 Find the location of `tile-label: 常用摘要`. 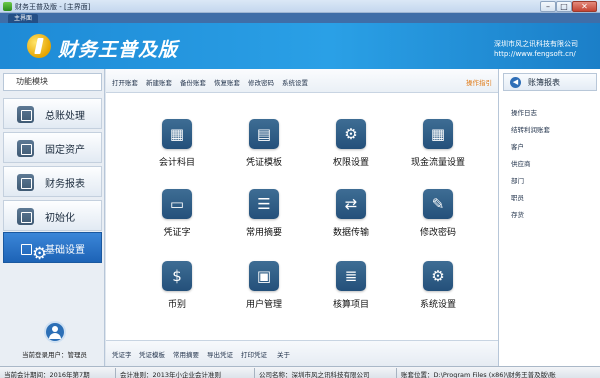

tile-label: 常用摘要 is located at coordinates (263, 233).